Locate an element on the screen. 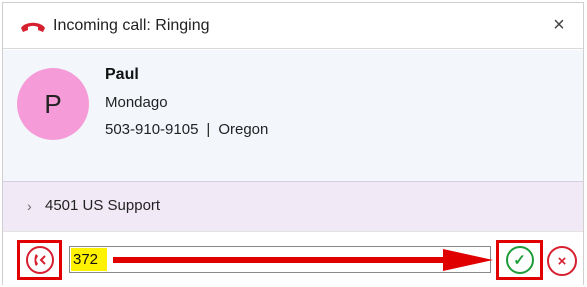 The image size is (587, 287). decline-button: × is located at coordinates (562, 261).